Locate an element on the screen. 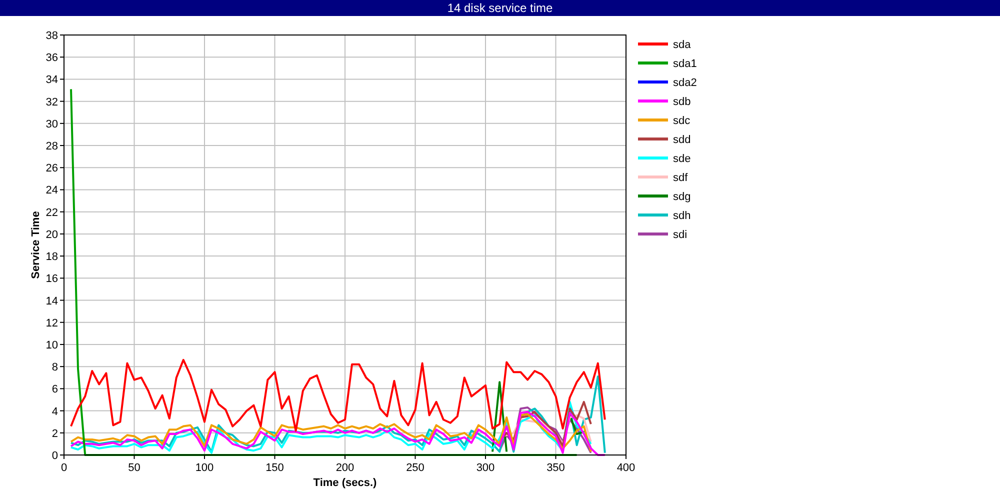 The width and height of the screenshot is (1000, 504). x-tick-label: 150 is located at coordinates (275, 468).